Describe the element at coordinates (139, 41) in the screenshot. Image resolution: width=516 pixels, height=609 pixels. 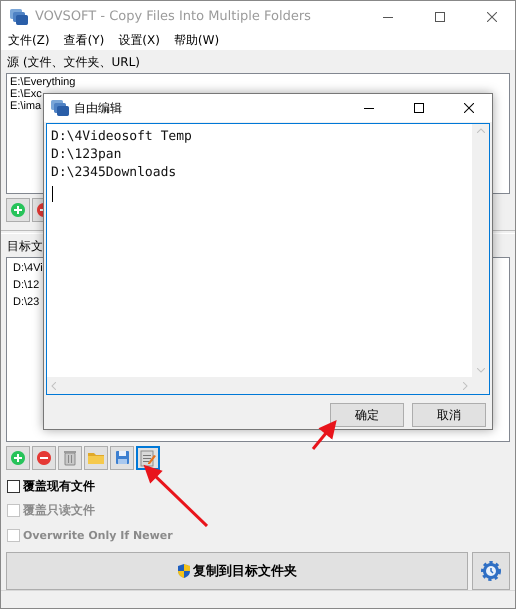
I see `menu-item: 设置(X)` at that location.